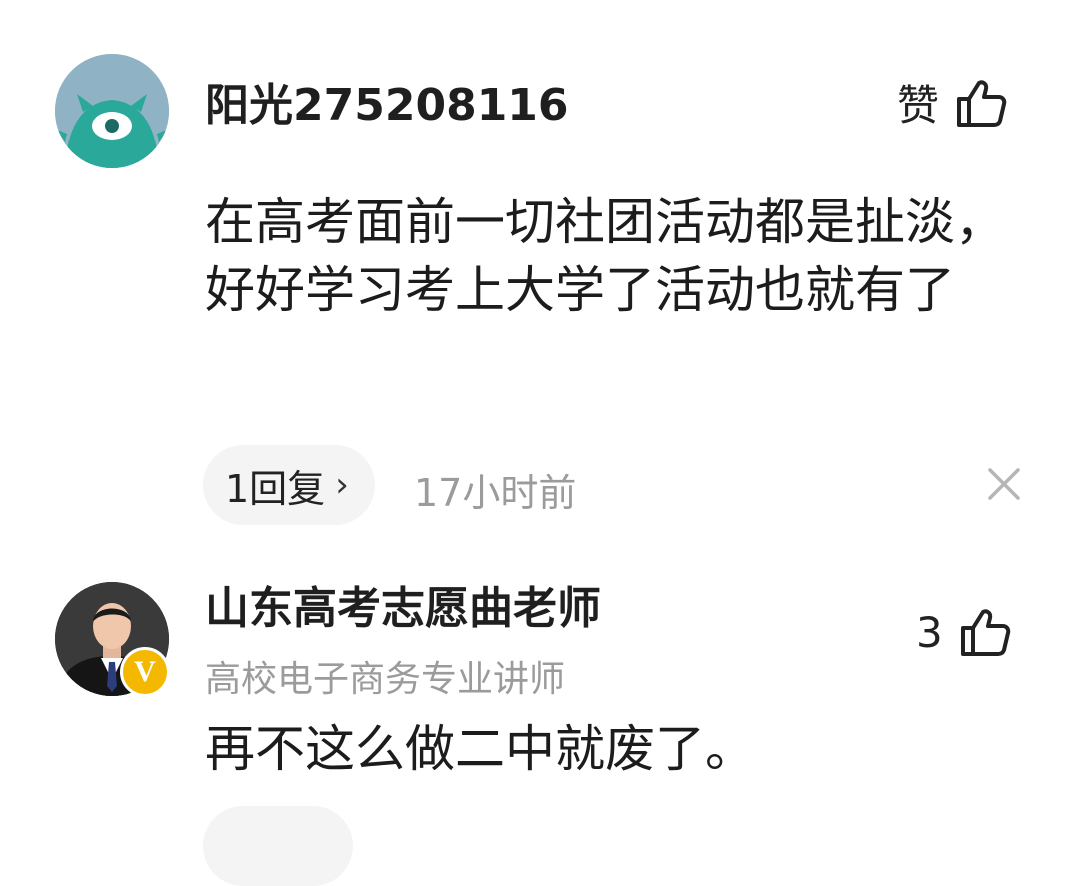 The height and width of the screenshot is (886, 1080). I want to click on monster-avatar-icon, so click(112, 111).